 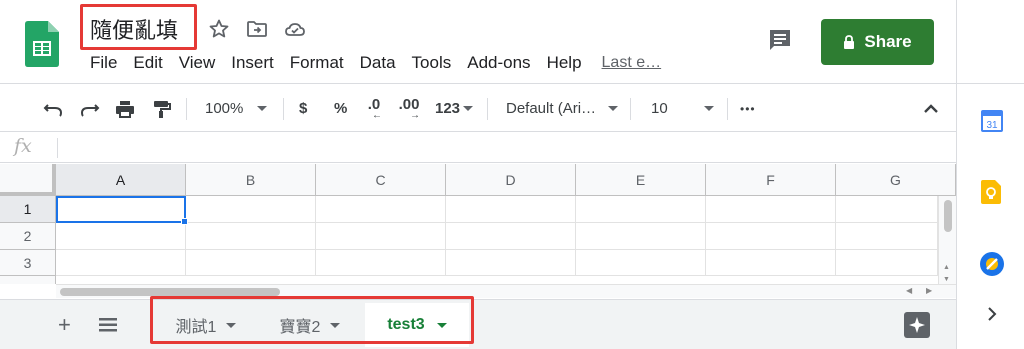 What do you see at coordinates (992, 264) in the screenshot?
I see `tasks-icon` at bounding box center [992, 264].